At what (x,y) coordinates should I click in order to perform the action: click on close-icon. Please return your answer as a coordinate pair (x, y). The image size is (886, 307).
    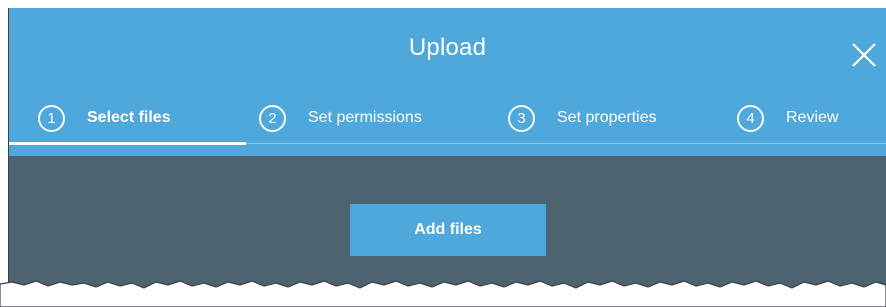
    Looking at the image, I should click on (864, 55).